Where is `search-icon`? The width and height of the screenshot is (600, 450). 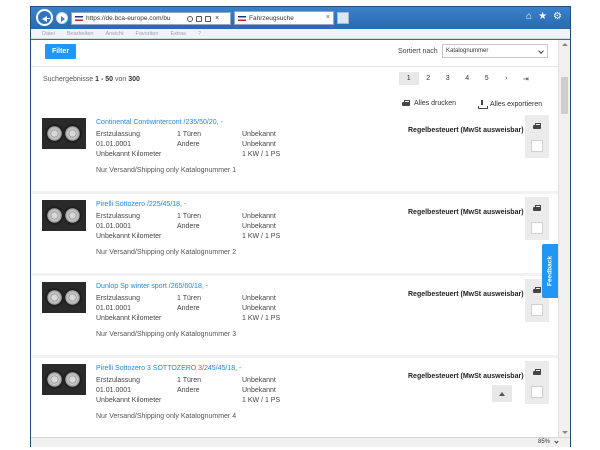 search-icon is located at coordinates (190, 18).